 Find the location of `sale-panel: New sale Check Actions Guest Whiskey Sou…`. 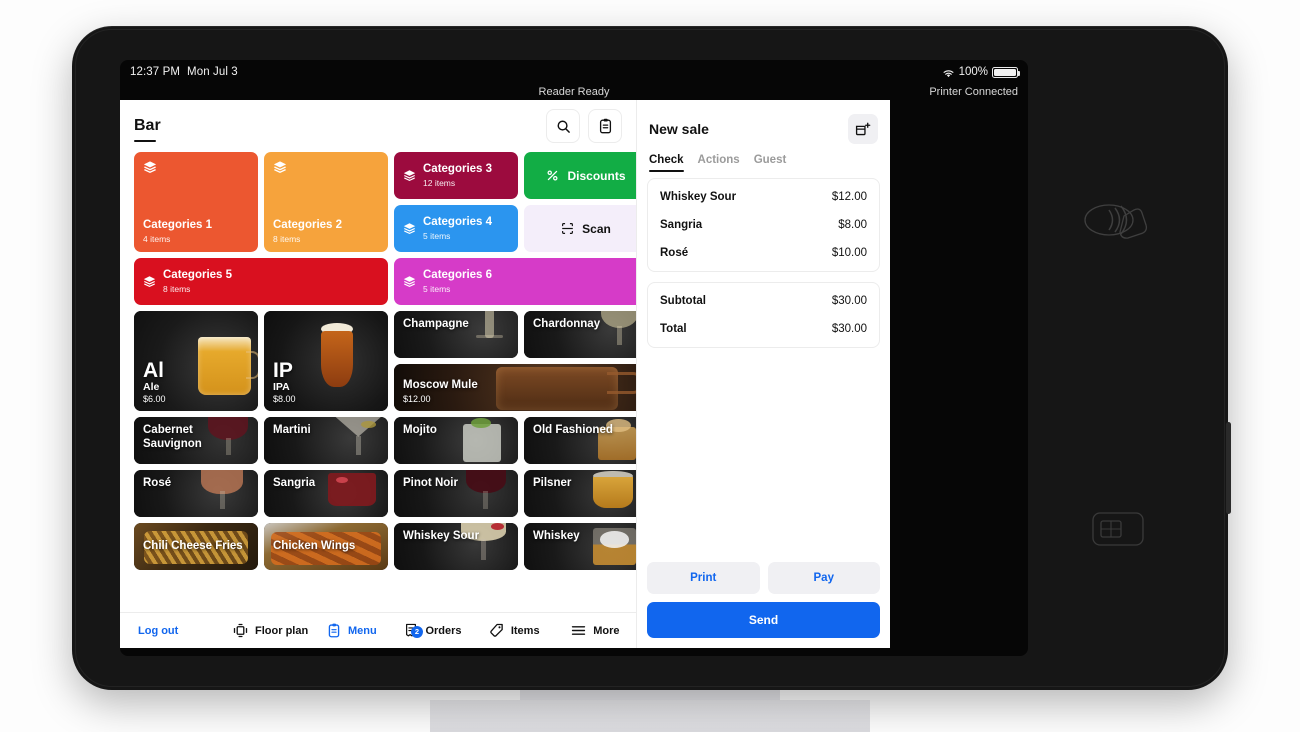

sale-panel: New sale Check Actions Guest Whiskey Sou… is located at coordinates (763, 374).